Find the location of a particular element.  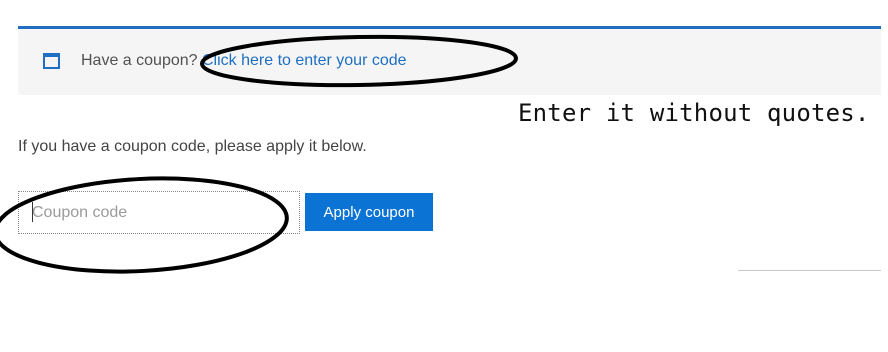

enter-coupon-link: Click here to enter your code is located at coordinates (304, 60).